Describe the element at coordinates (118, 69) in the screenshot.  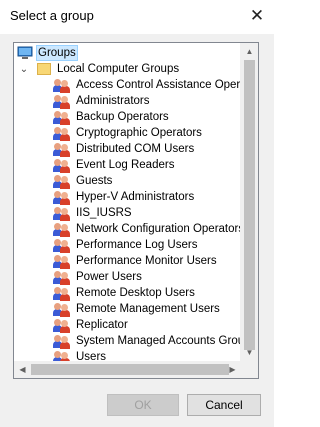
I see `folder-label: Local Computer Groups` at that location.